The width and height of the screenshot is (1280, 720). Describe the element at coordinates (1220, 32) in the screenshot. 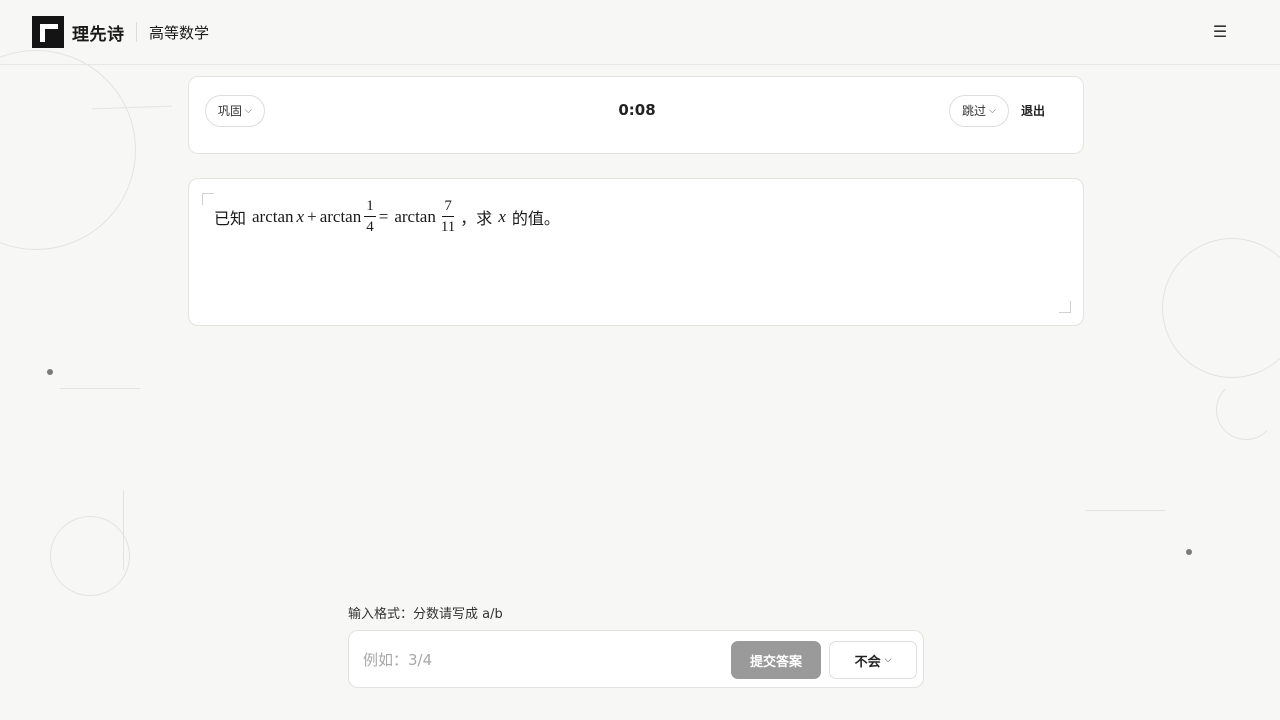

I see `menu-icon: ☰` at that location.